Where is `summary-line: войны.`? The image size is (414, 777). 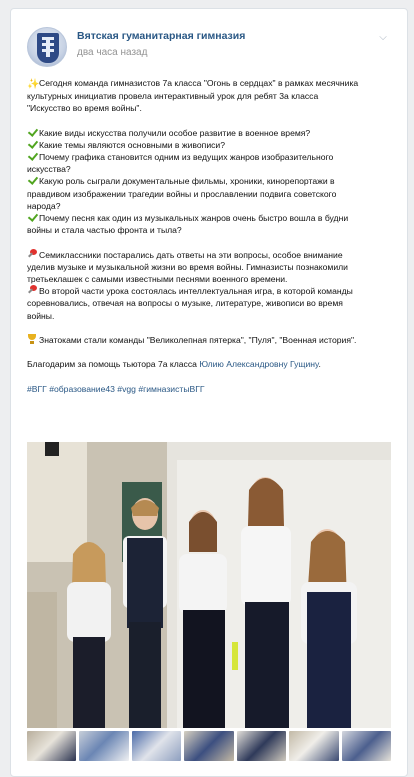
summary-line: войны. is located at coordinates (41, 315).